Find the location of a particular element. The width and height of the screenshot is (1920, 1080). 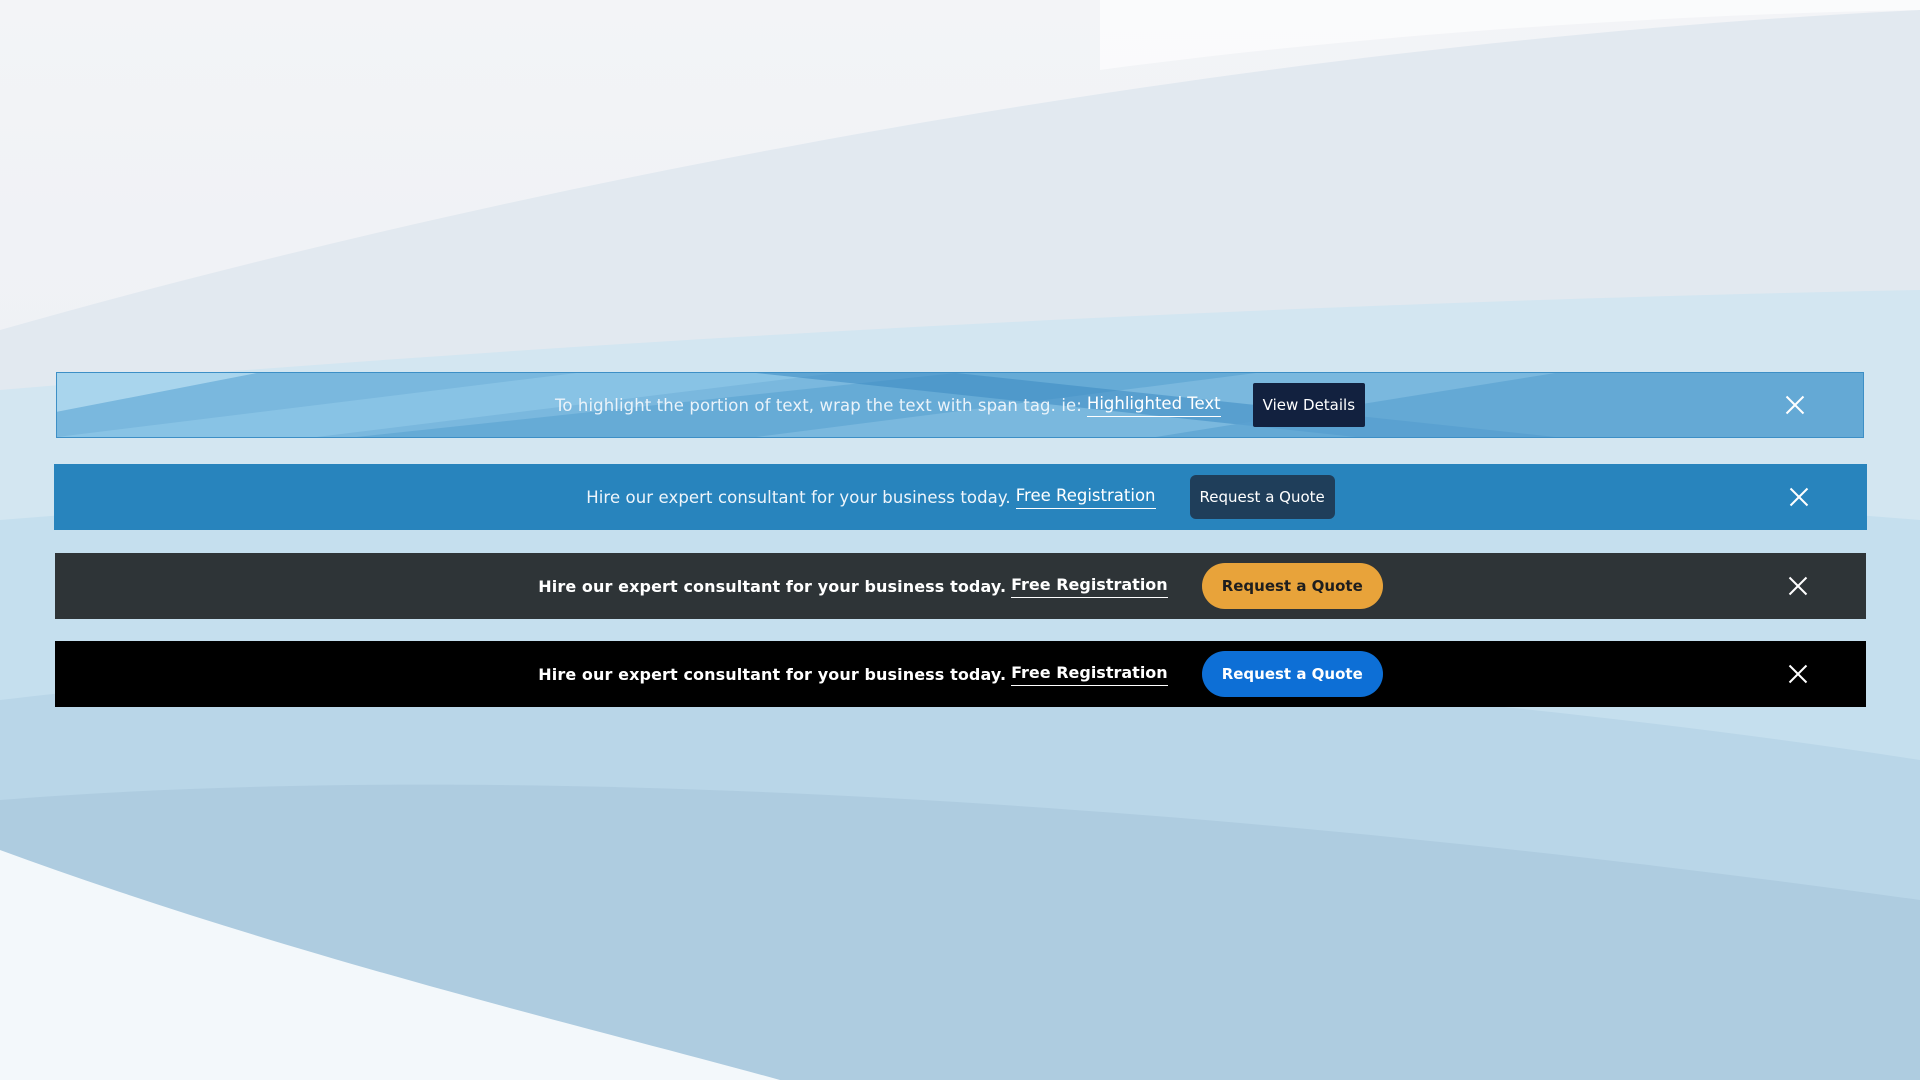

view-details-button: View Details is located at coordinates (1309, 405).